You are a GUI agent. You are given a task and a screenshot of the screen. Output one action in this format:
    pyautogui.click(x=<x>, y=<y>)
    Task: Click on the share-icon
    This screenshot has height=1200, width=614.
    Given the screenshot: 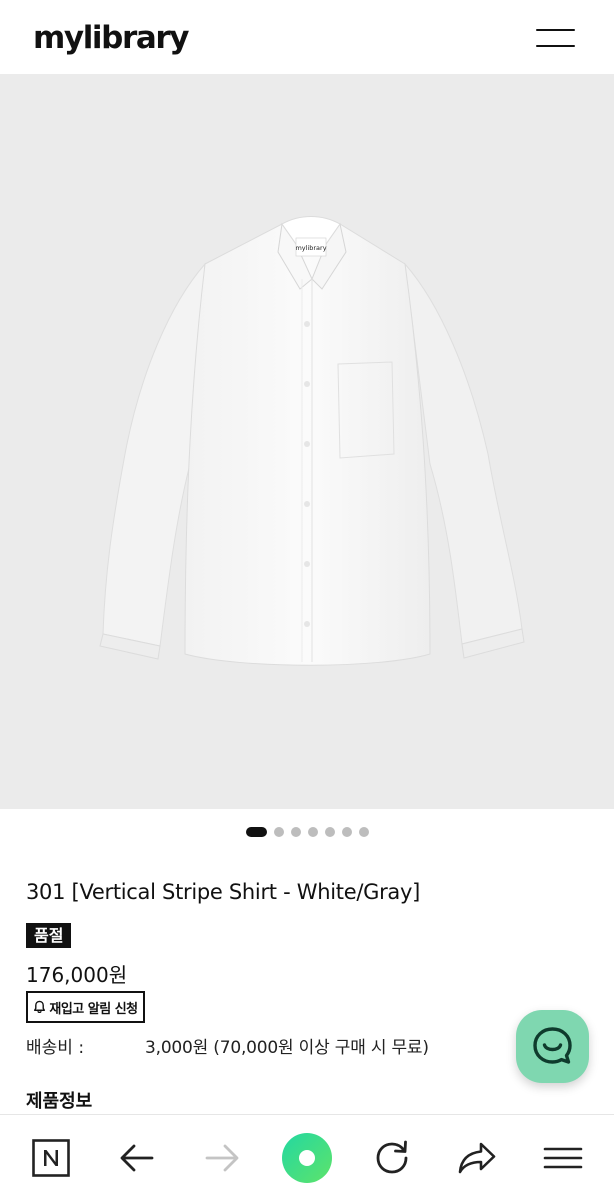 What is the action you would take?
    pyautogui.click(x=477, y=1158)
    